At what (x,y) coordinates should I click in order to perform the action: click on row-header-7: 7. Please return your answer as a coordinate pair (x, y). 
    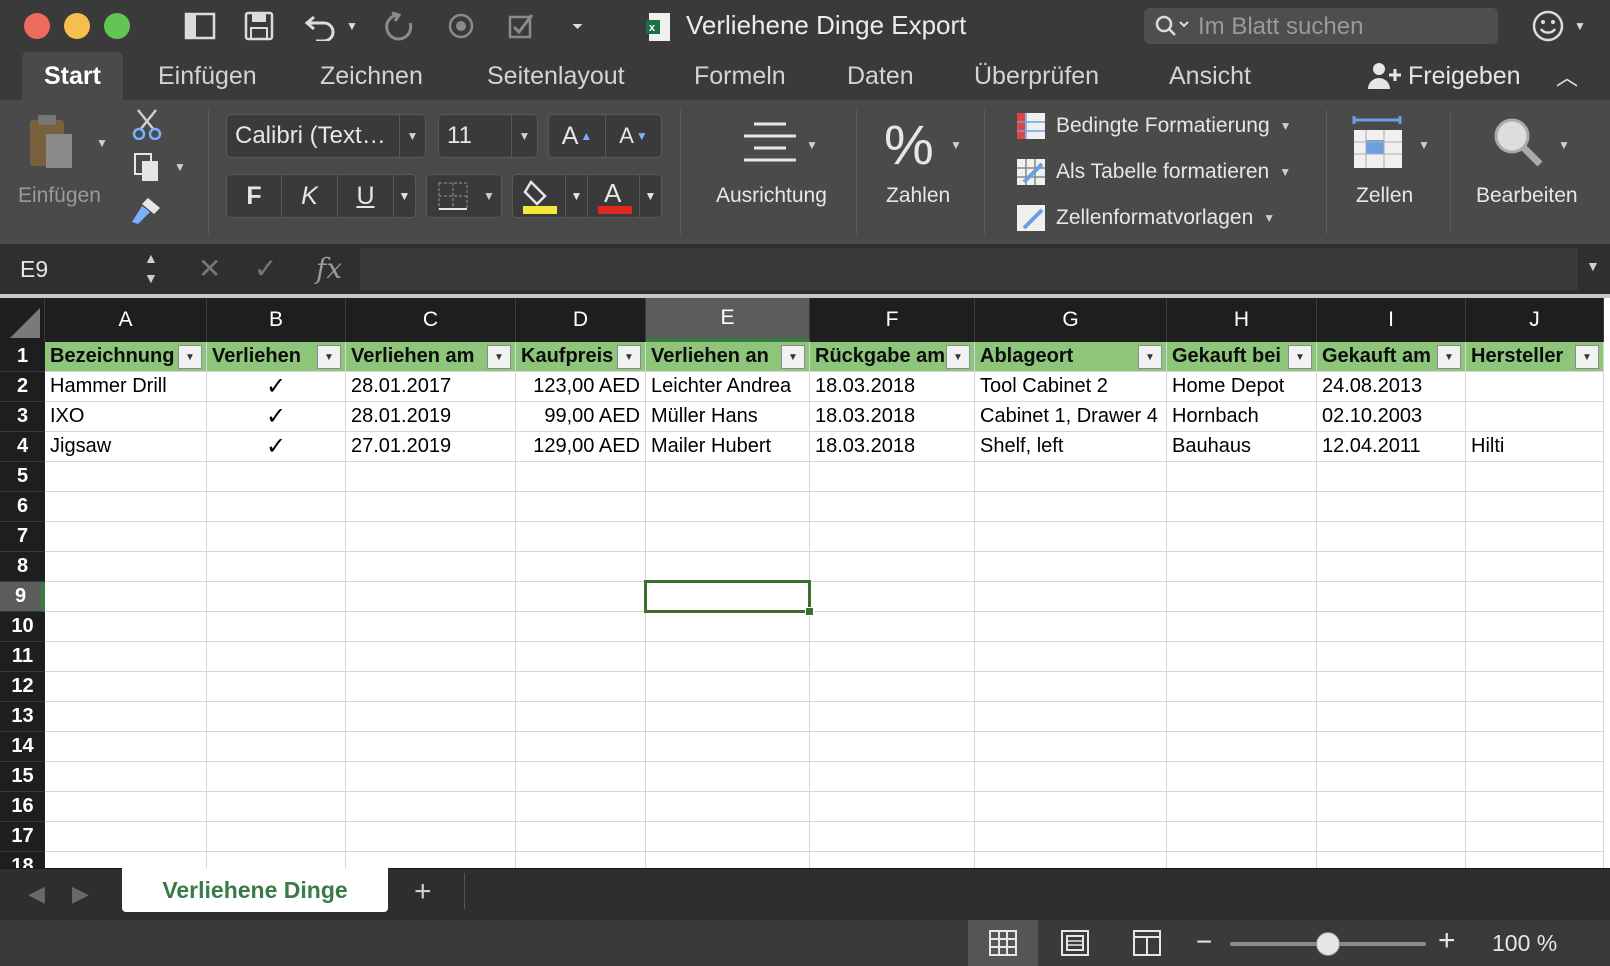
    Looking at the image, I should click on (22, 537).